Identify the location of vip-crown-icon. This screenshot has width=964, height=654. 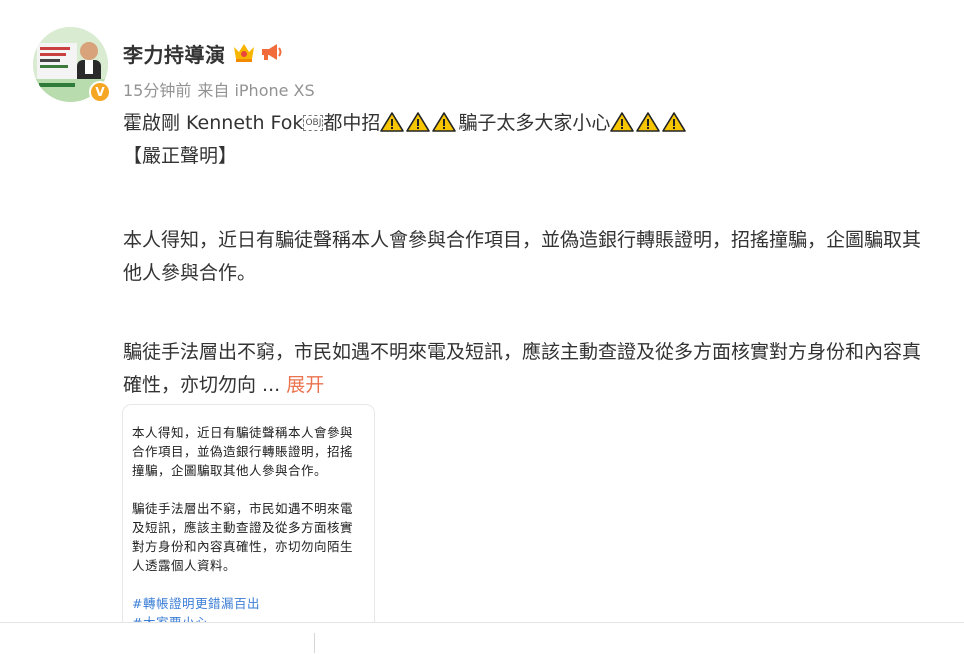
(244, 52).